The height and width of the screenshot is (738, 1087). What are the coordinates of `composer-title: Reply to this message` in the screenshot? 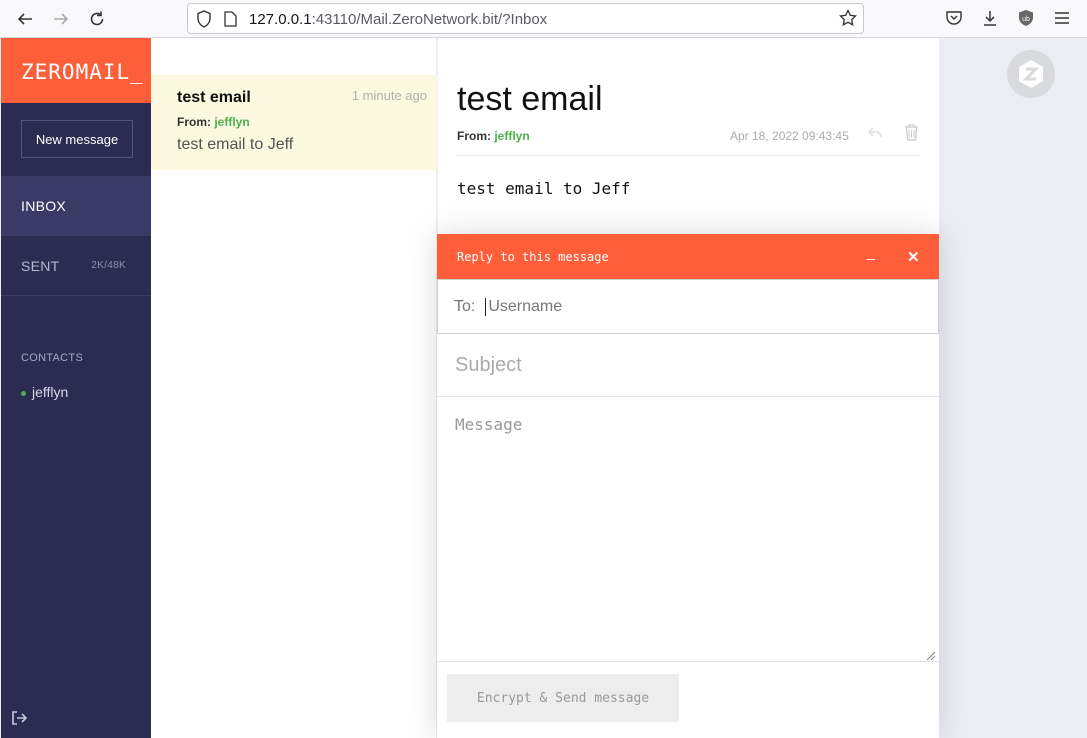 It's located at (533, 257).